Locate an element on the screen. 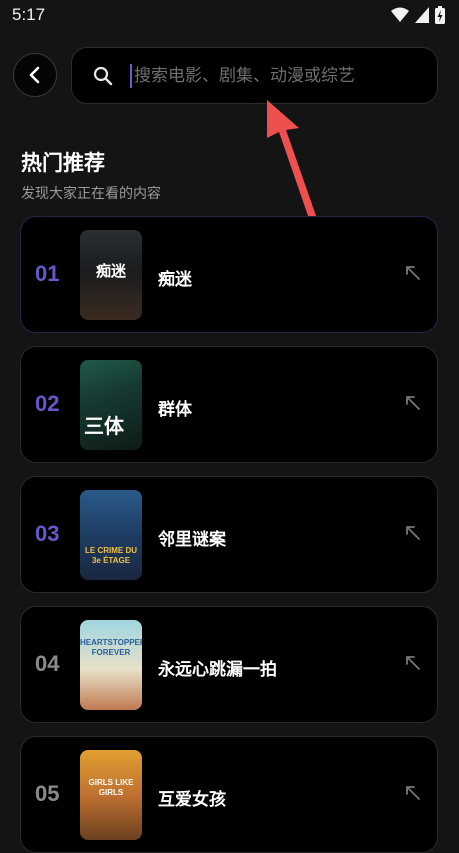  wifi-icon is located at coordinates (400, 14).